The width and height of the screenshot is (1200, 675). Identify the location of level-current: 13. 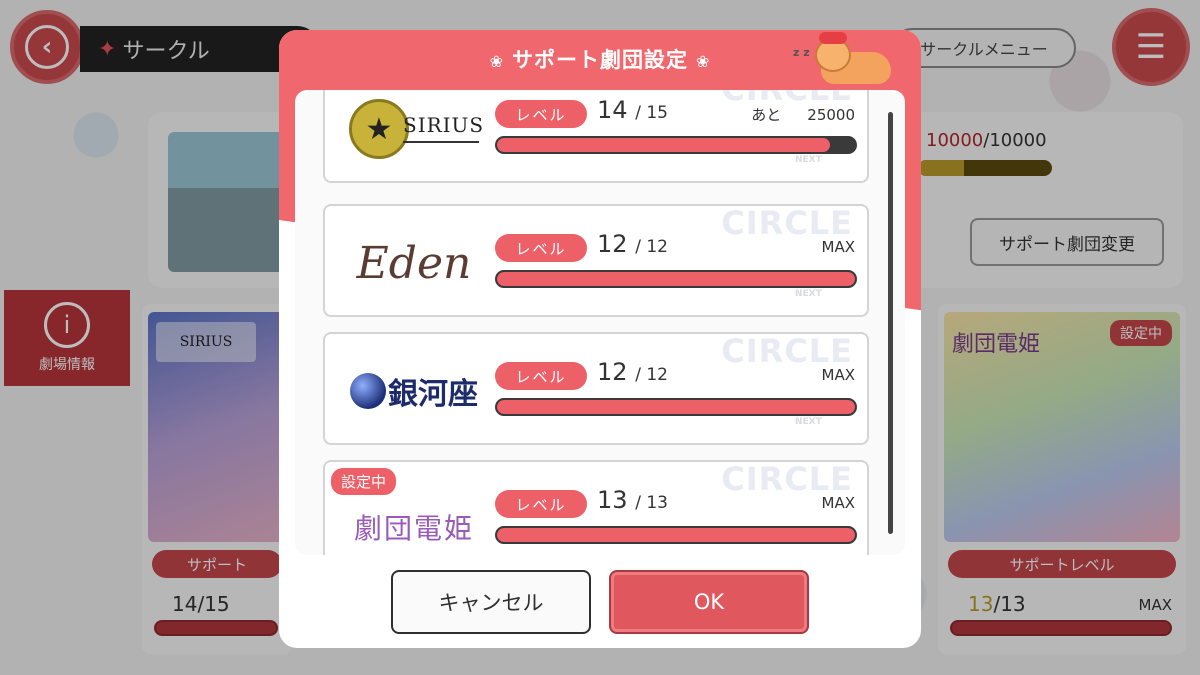
(612, 500).